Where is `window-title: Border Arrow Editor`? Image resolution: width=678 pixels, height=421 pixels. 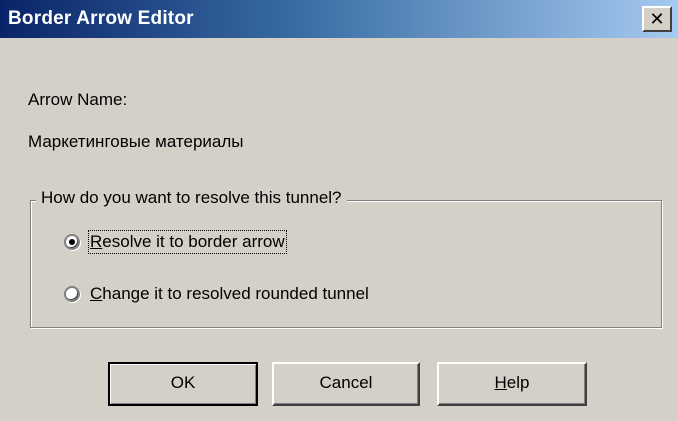 window-title: Border Arrow Editor is located at coordinates (101, 18).